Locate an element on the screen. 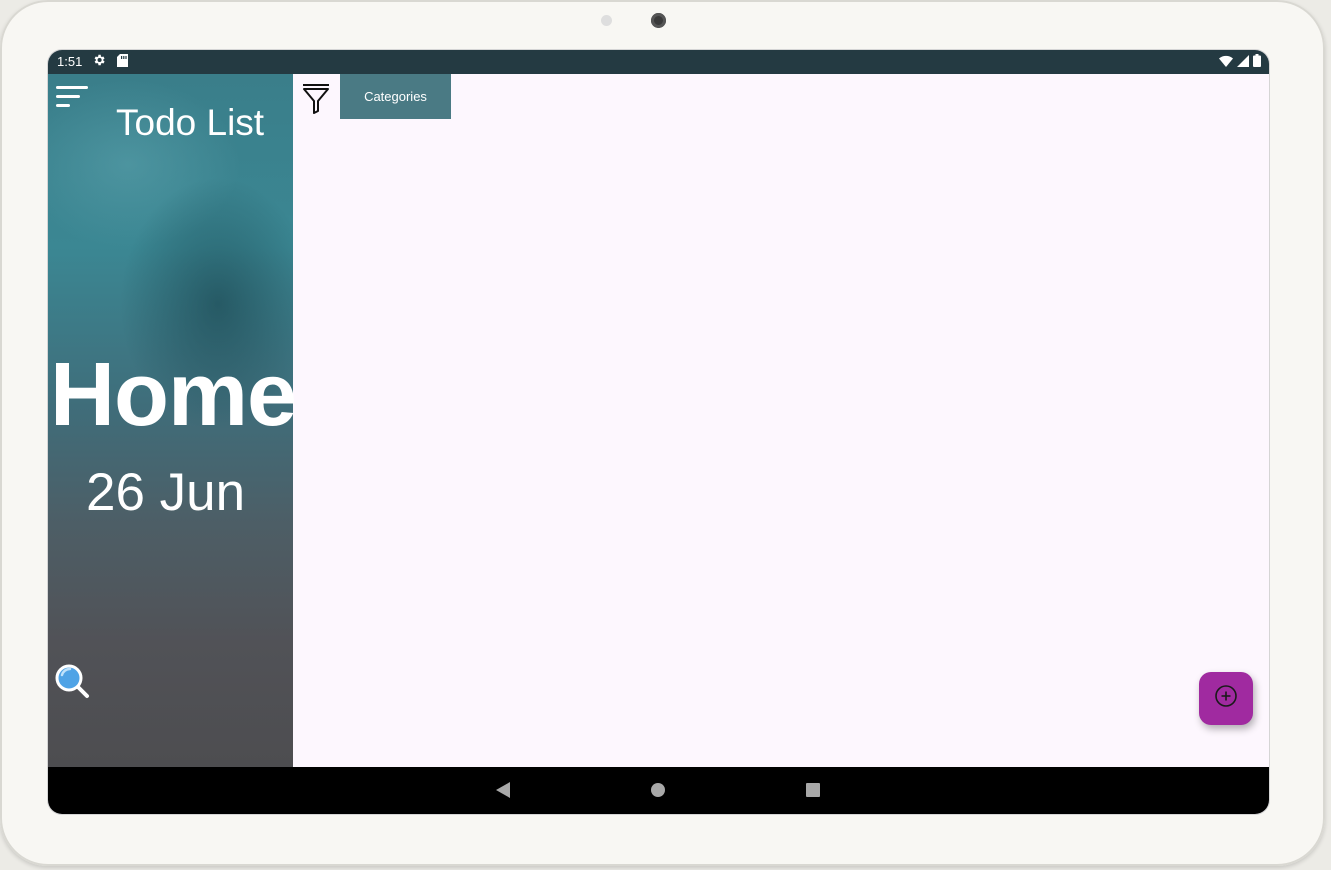  add-circle-icon is located at coordinates (1226, 698).